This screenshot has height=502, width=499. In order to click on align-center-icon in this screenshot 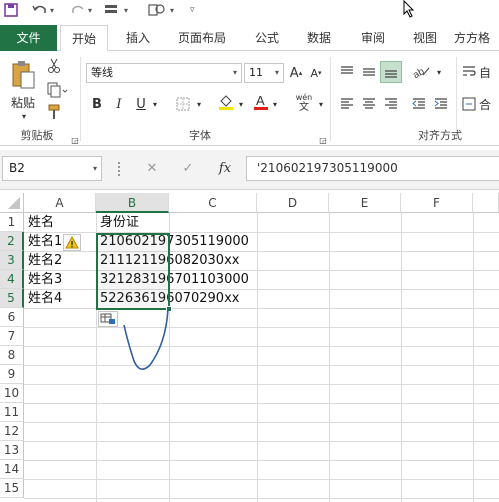, I will do `click(369, 104)`.